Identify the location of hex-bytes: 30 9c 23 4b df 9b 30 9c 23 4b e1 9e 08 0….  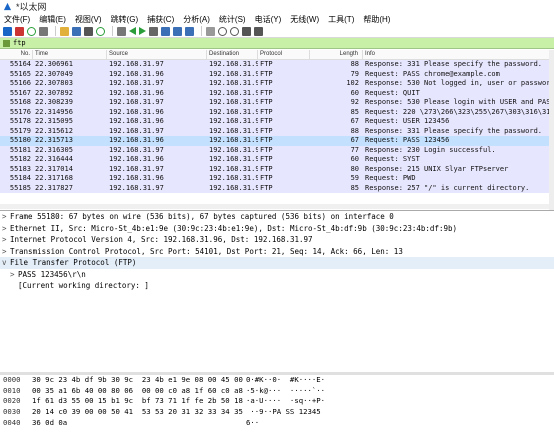
(139, 380).